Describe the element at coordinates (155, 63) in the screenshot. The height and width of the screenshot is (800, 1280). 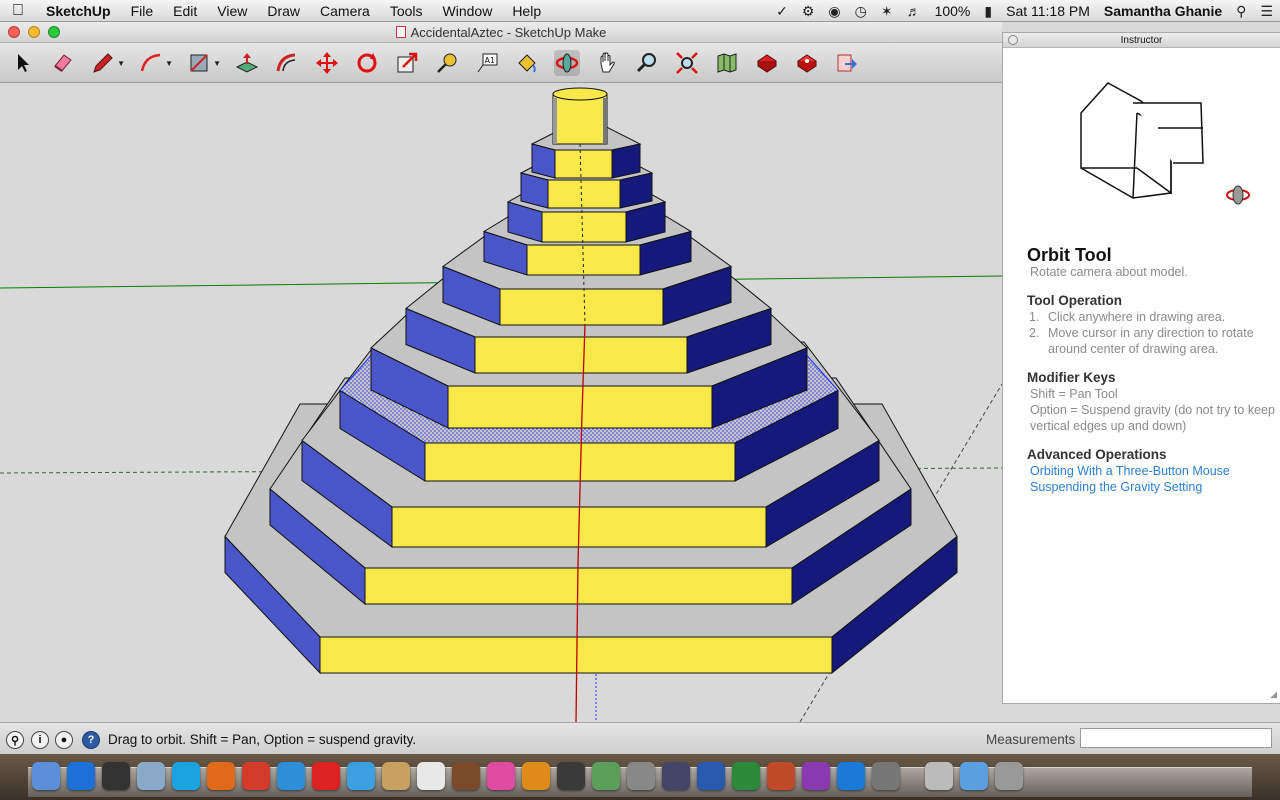
I see `arc-tool-button: ▼` at that location.